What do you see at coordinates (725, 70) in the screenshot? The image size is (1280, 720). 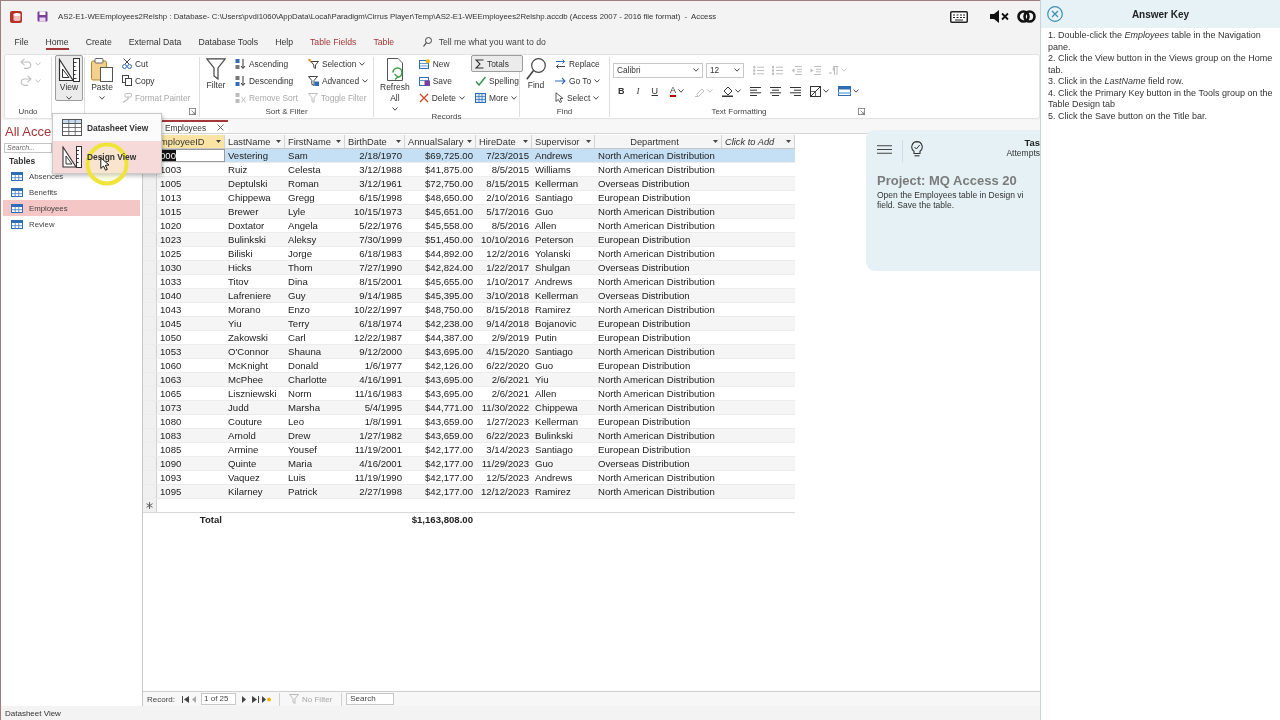 I see `font-size-combo: 12` at bounding box center [725, 70].